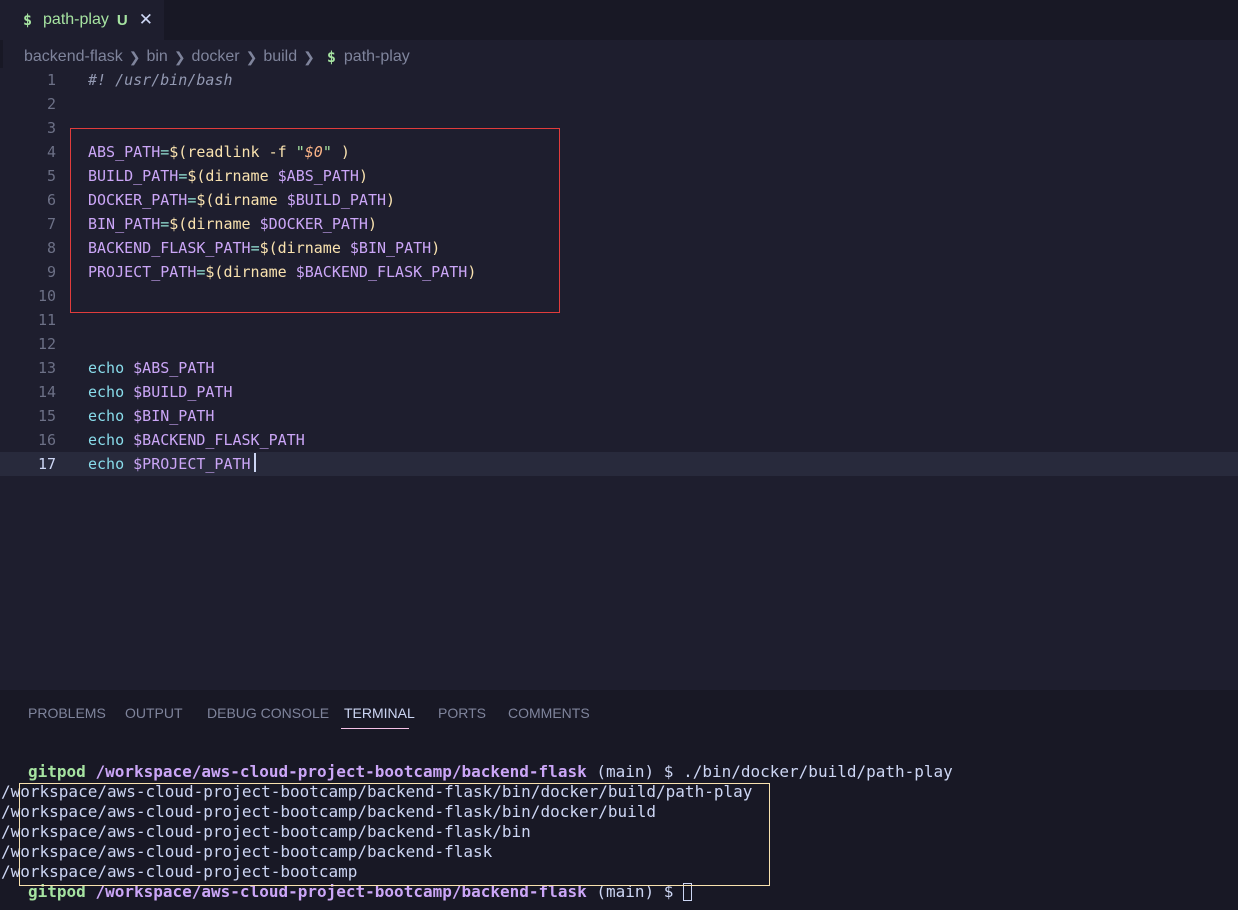 This screenshot has height=910, width=1238. Describe the element at coordinates (377, 57) in the screenshot. I see `breadcrumb-file: path-play` at that location.